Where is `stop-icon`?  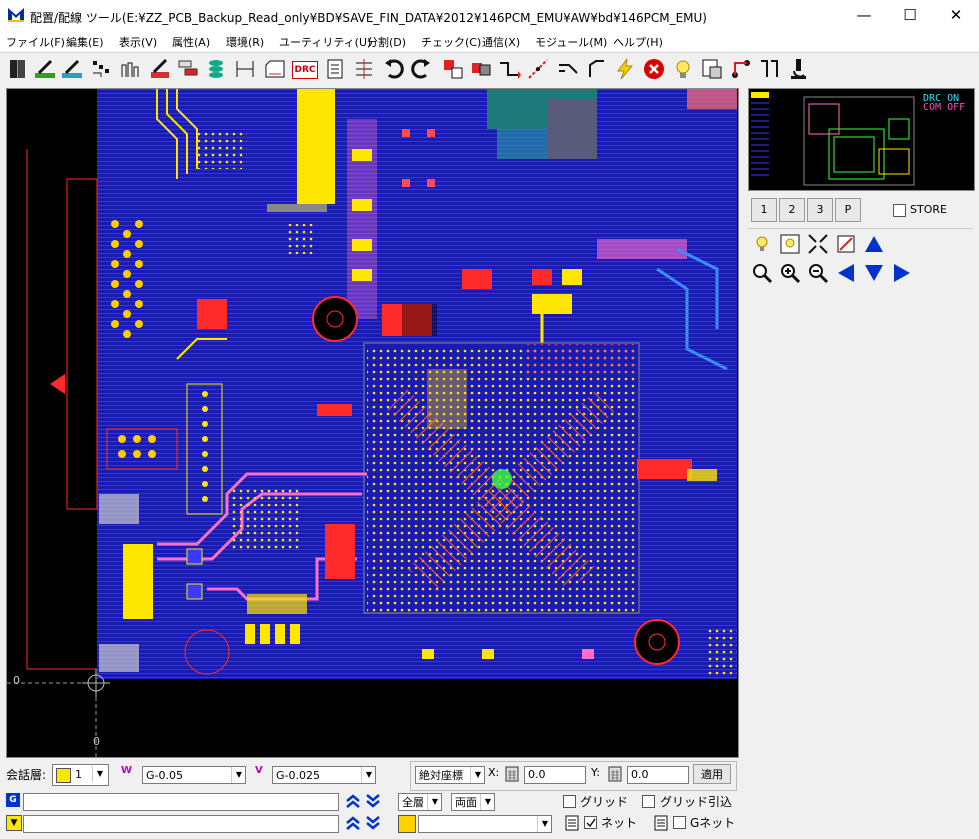
stop-icon is located at coordinates (654, 69).